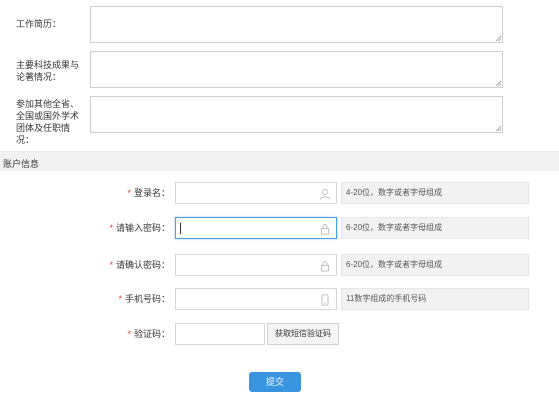 This screenshot has height=414, width=559. I want to click on password-input, so click(256, 228).